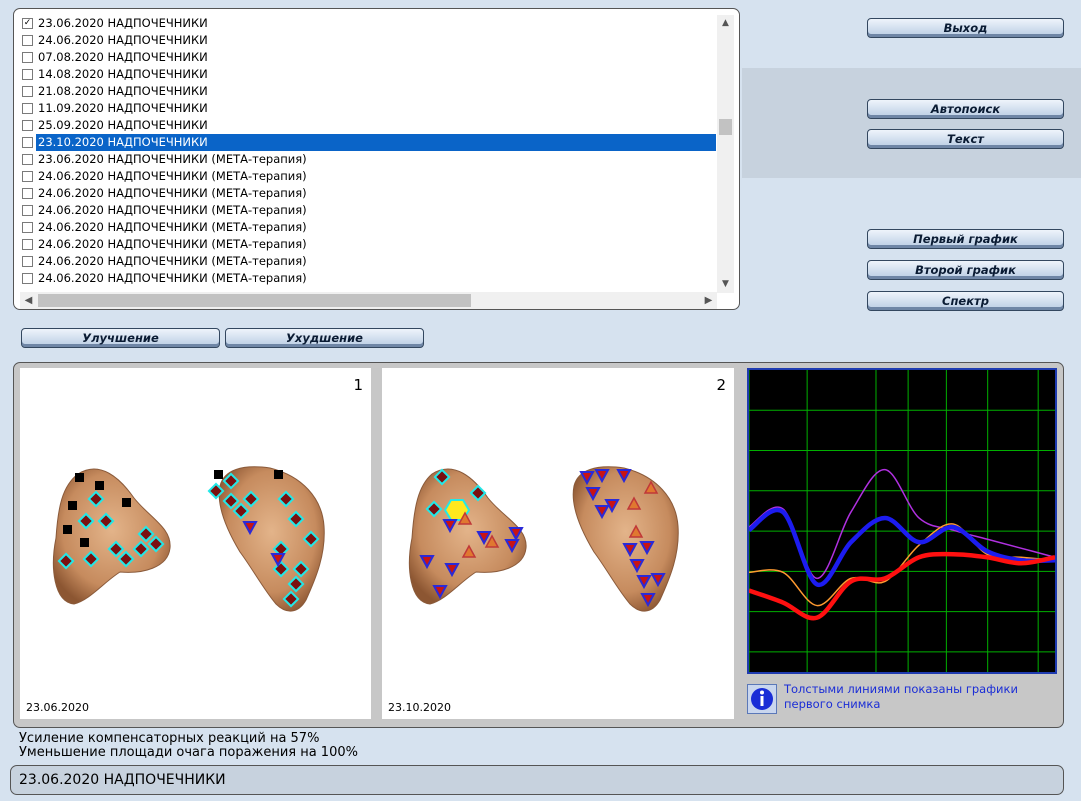 The height and width of the screenshot is (801, 1081). Describe the element at coordinates (369, 91) in the screenshot. I see `list-item: 21.08.2020 НАДПОЧЕЧНИКИ` at that location.